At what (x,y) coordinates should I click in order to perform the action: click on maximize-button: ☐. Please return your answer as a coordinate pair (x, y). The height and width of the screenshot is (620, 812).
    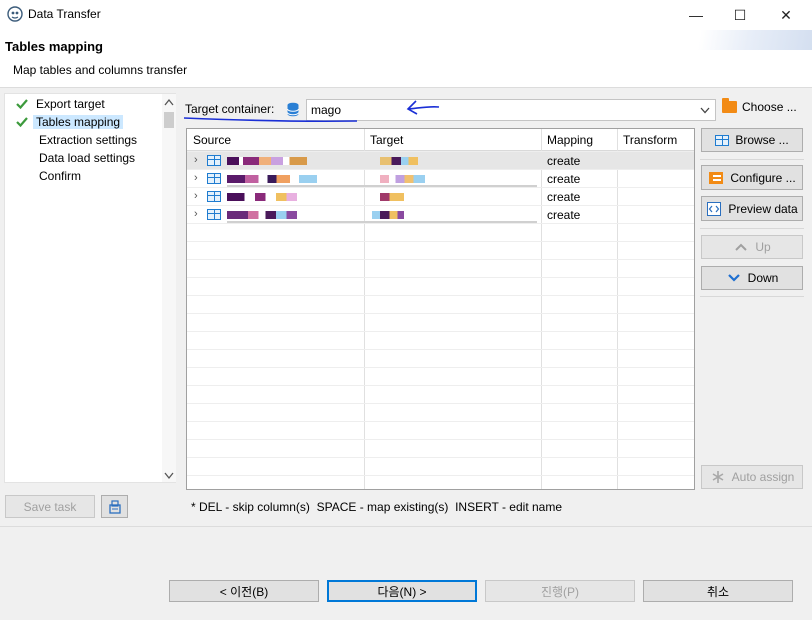
    Looking at the image, I should click on (740, 15).